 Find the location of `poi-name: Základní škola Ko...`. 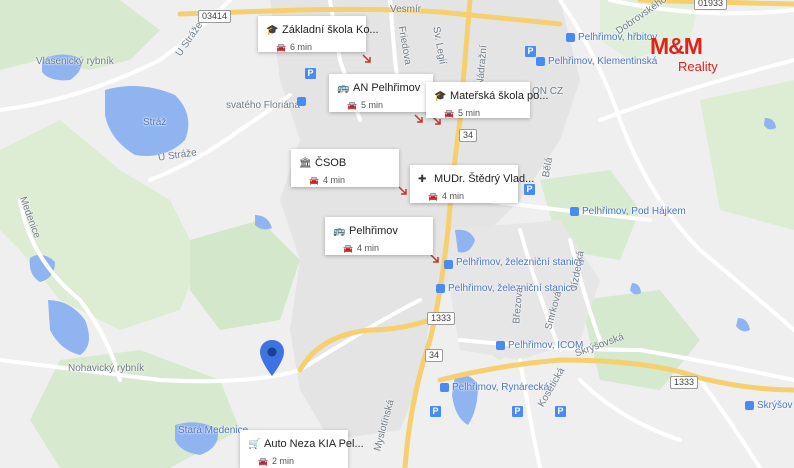

poi-name: Základní škola Ko... is located at coordinates (330, 30).